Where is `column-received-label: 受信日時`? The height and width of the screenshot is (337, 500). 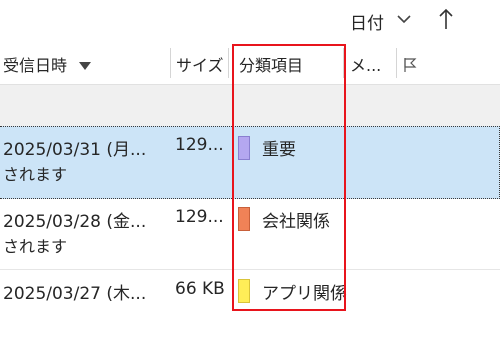 column-received-label: 受信日時 is located at coordinates (35, 65).